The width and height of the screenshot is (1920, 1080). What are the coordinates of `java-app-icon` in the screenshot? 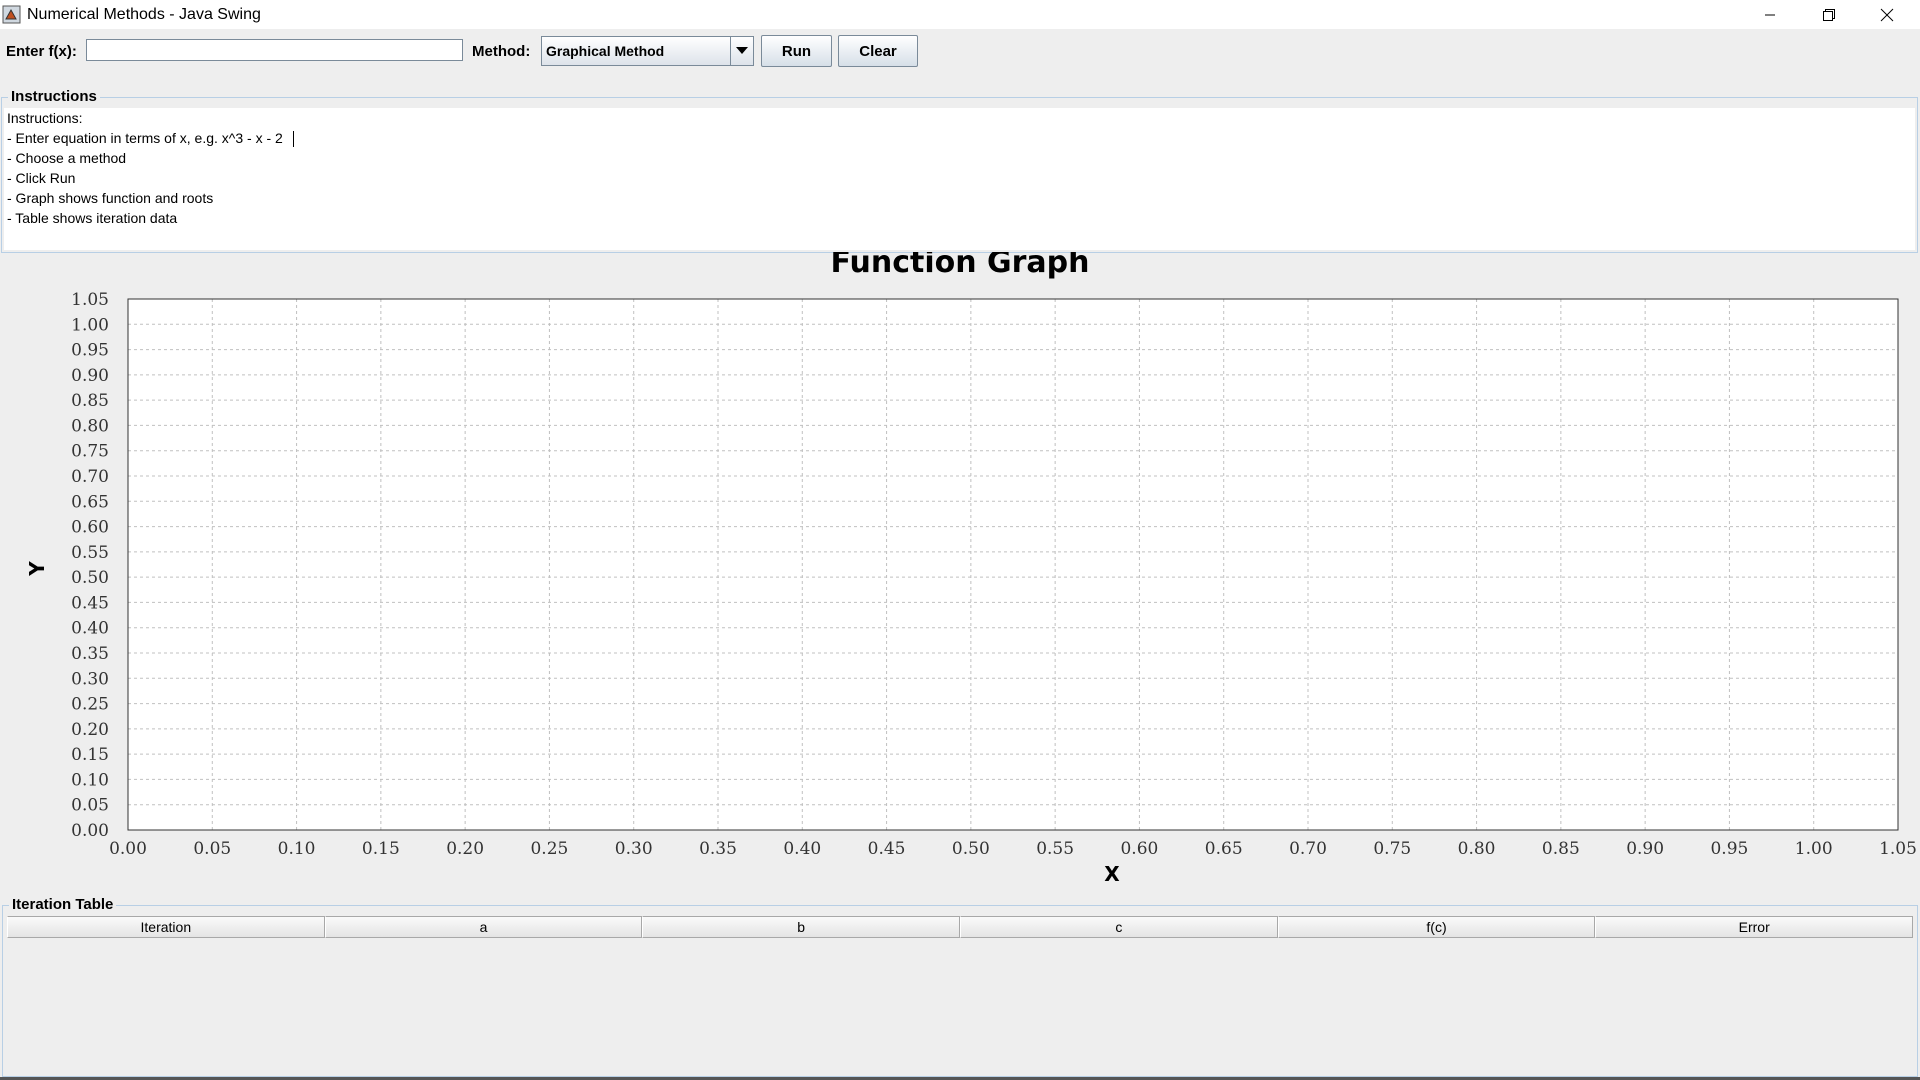 It's located at (11, 14).